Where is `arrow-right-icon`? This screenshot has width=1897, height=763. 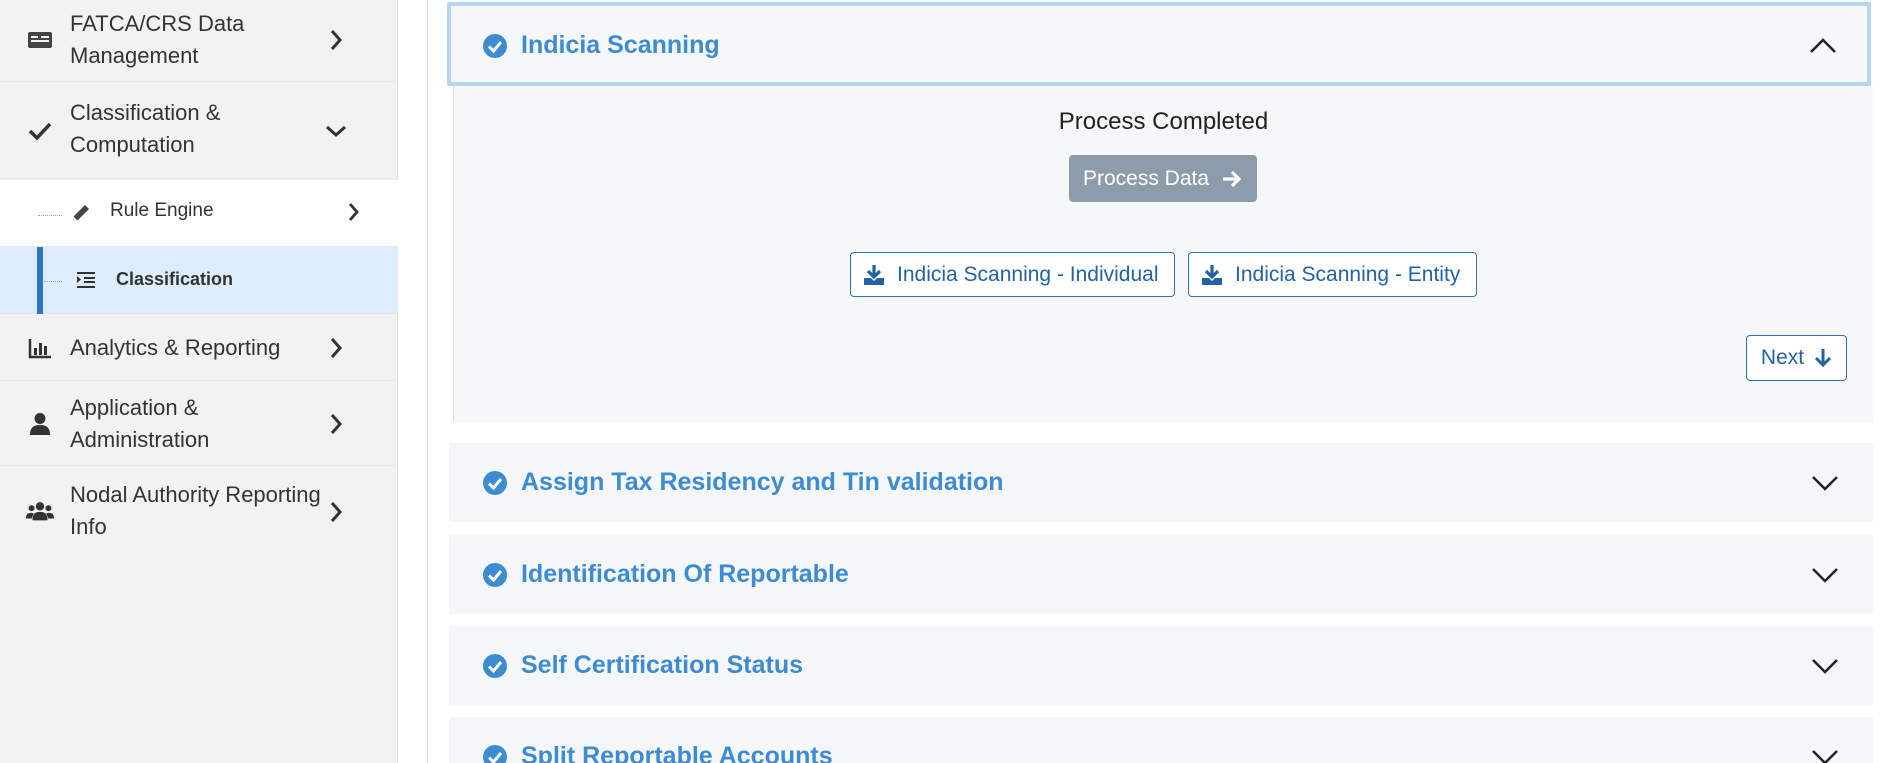
arrow-right-icon is located at coordinates (1232, 178).